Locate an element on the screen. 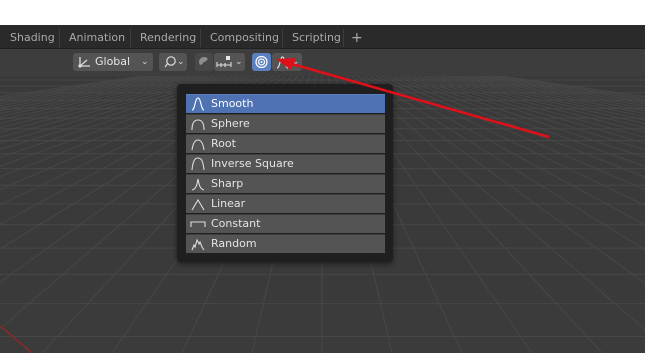 This screenshot has height=353, width=645. annotation-arrow is located at coordinates (413, 98).